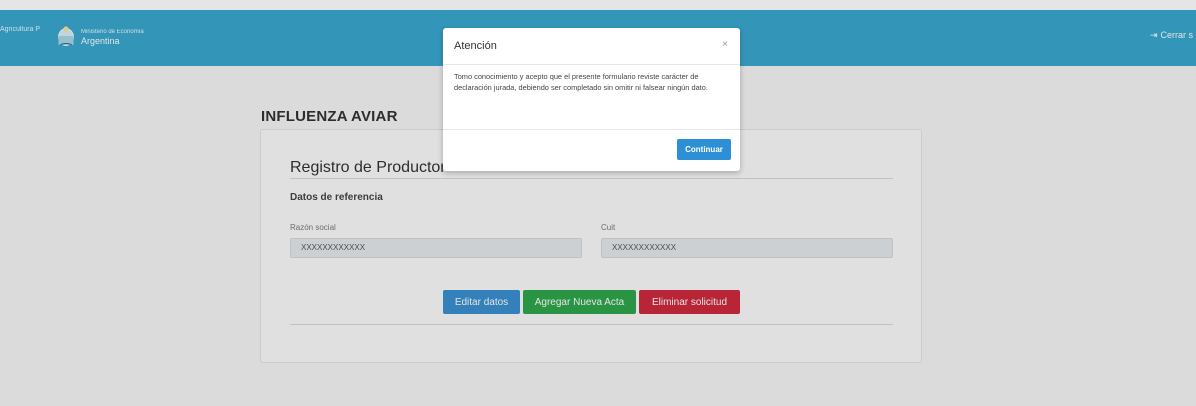 This screenshot has height=406, width=1196. I want to click on modal-header: Atención ×, so click(591, 46).